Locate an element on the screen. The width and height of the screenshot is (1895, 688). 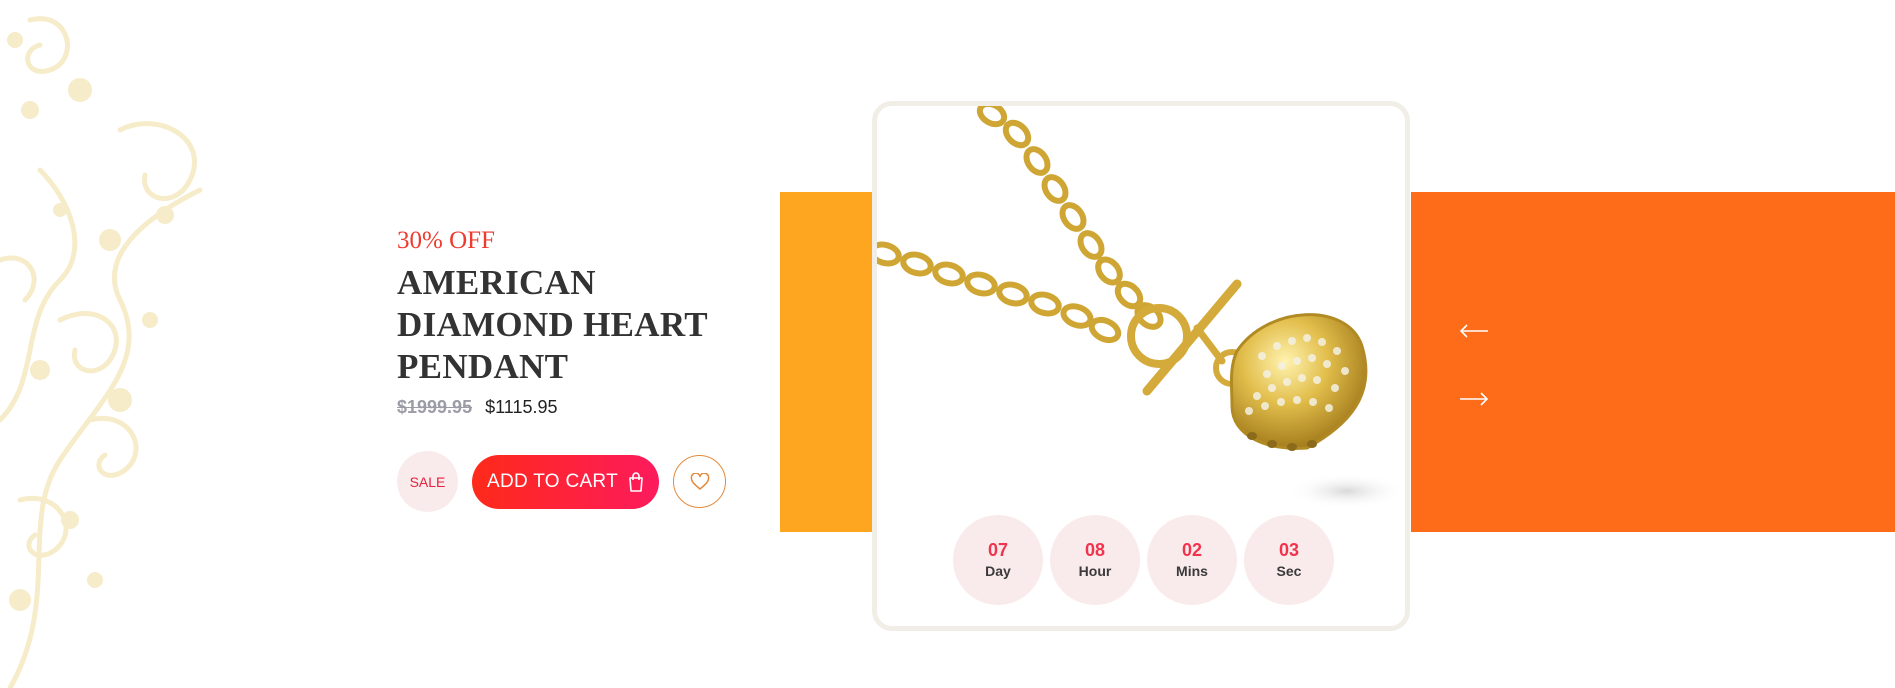
countdown-value: 07 is located at coordinates (998, 550).